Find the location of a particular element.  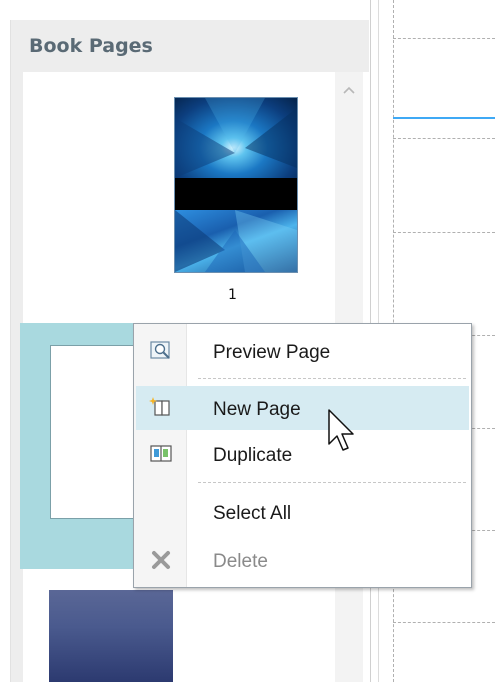

mouse-cursor-icon is located at coordinates (342, 433).